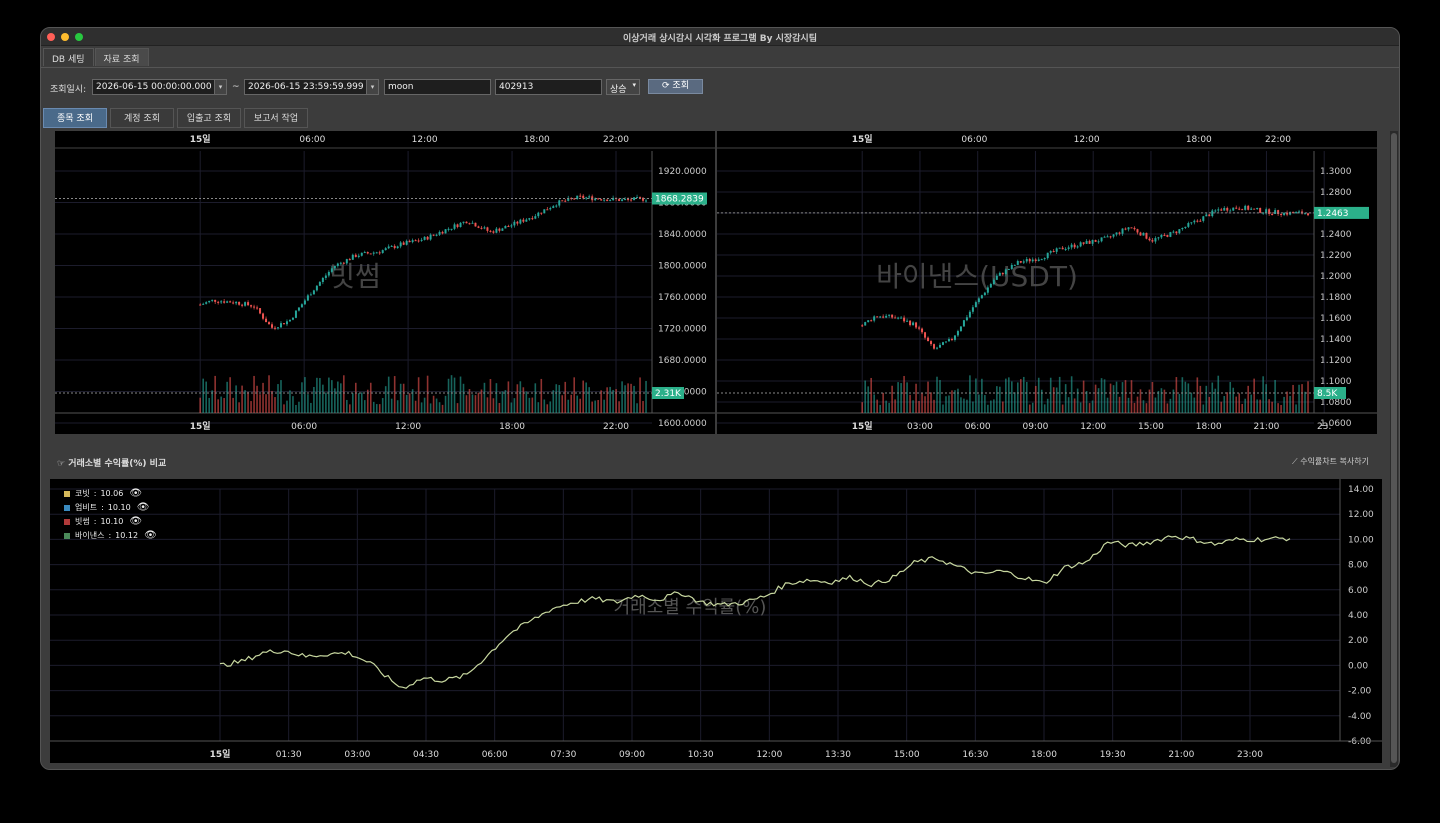 Image resolution: width=1440 pixels, height=823 pixels. Describe the element at coordinates (142, 118) in the screenshot. I see `tab-account-query: 계정 조회` at that location.